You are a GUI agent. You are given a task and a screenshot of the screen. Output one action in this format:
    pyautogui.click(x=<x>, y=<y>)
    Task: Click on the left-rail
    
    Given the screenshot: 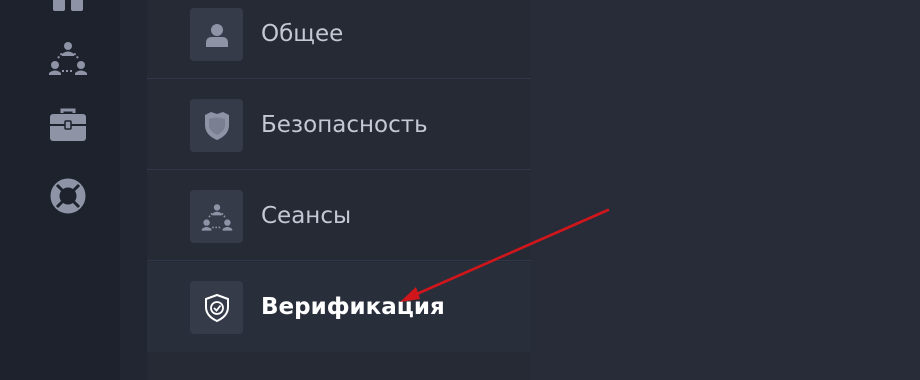 What is the action you would take?
    pyautogui.click(x=60, y=190)
    